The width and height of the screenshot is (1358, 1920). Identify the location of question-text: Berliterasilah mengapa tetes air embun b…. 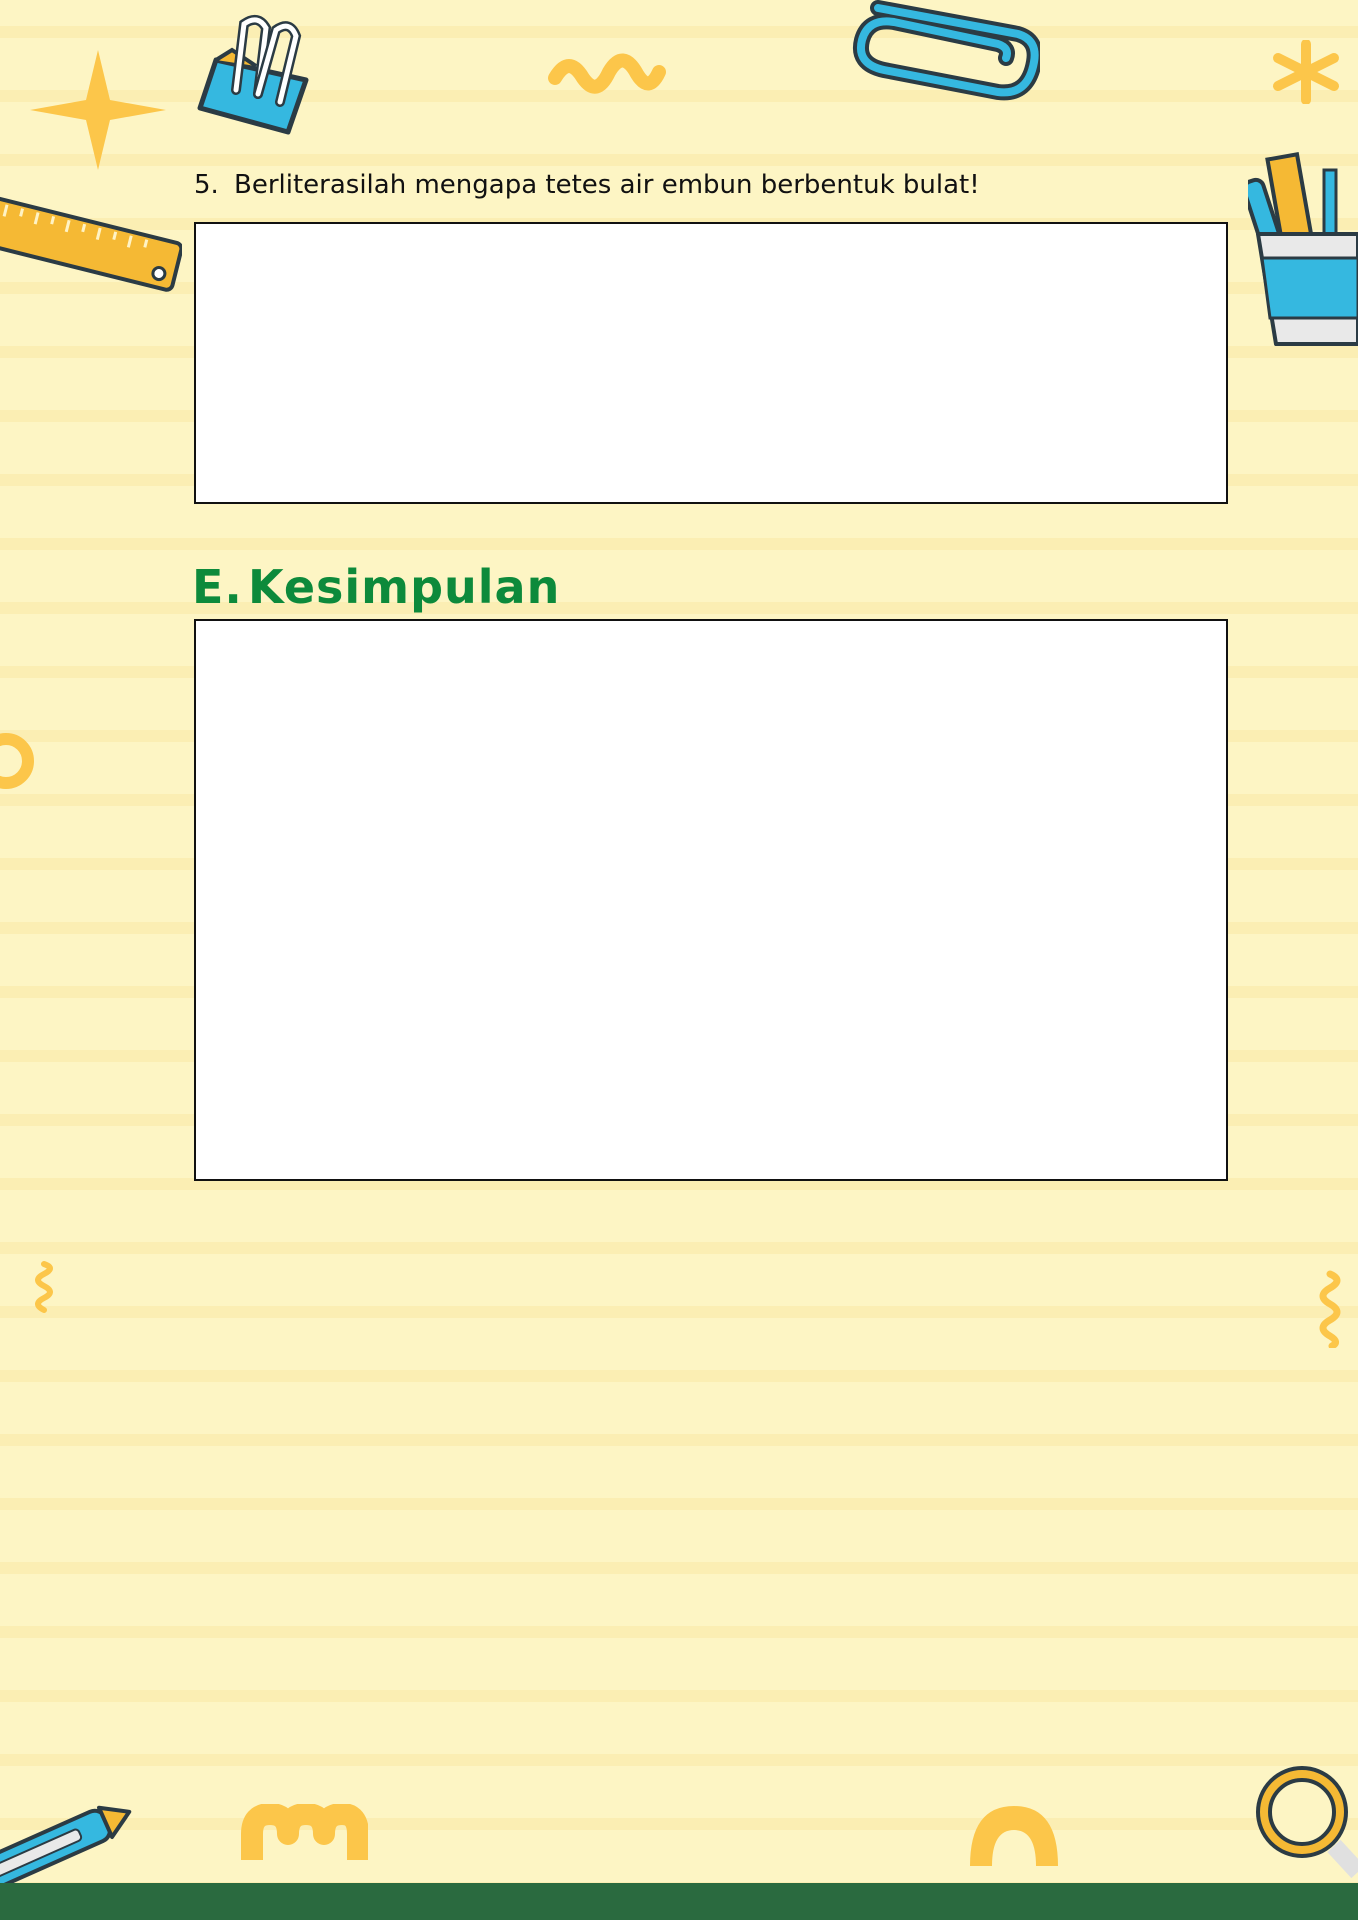
(607, 185).